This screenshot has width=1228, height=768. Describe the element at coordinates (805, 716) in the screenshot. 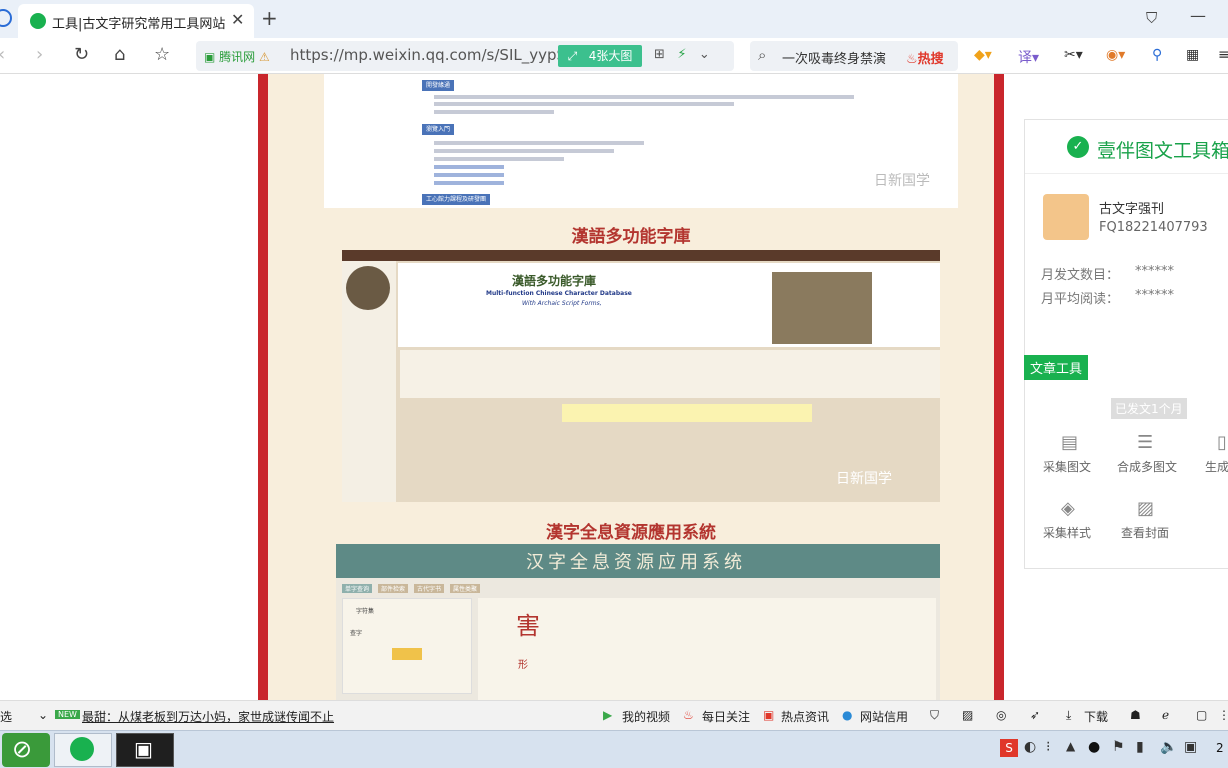

I see `status-hot-news: 热点资讯` at that location.